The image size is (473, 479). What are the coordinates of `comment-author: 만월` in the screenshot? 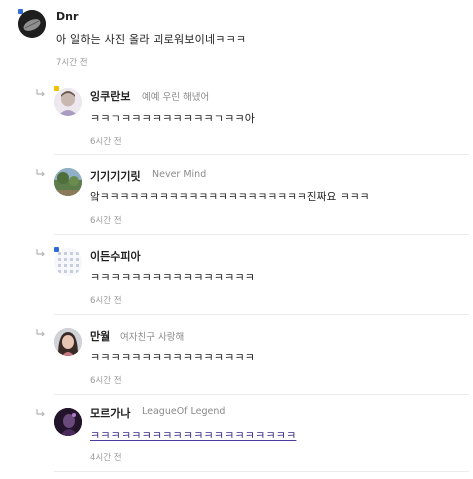 It's located at (100, 336).